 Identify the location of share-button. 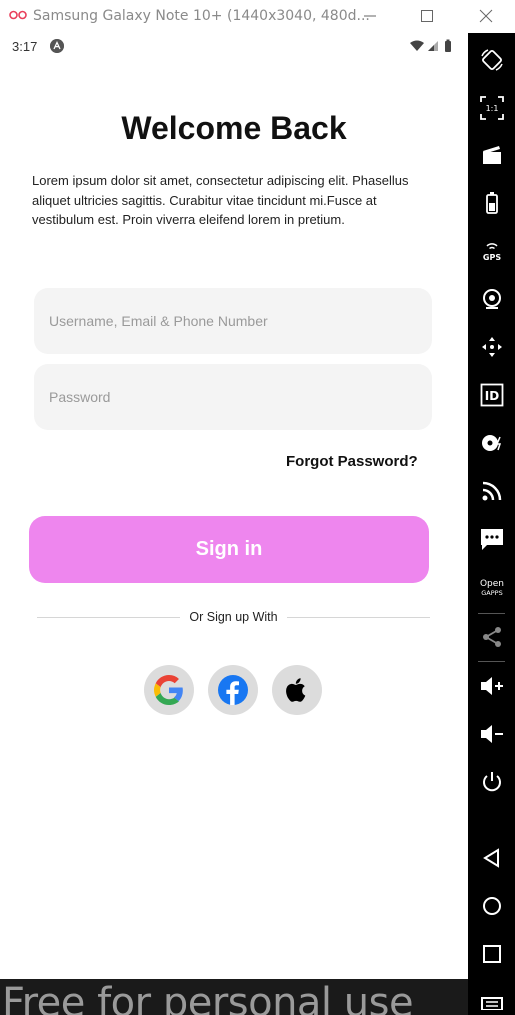
(491, 637).